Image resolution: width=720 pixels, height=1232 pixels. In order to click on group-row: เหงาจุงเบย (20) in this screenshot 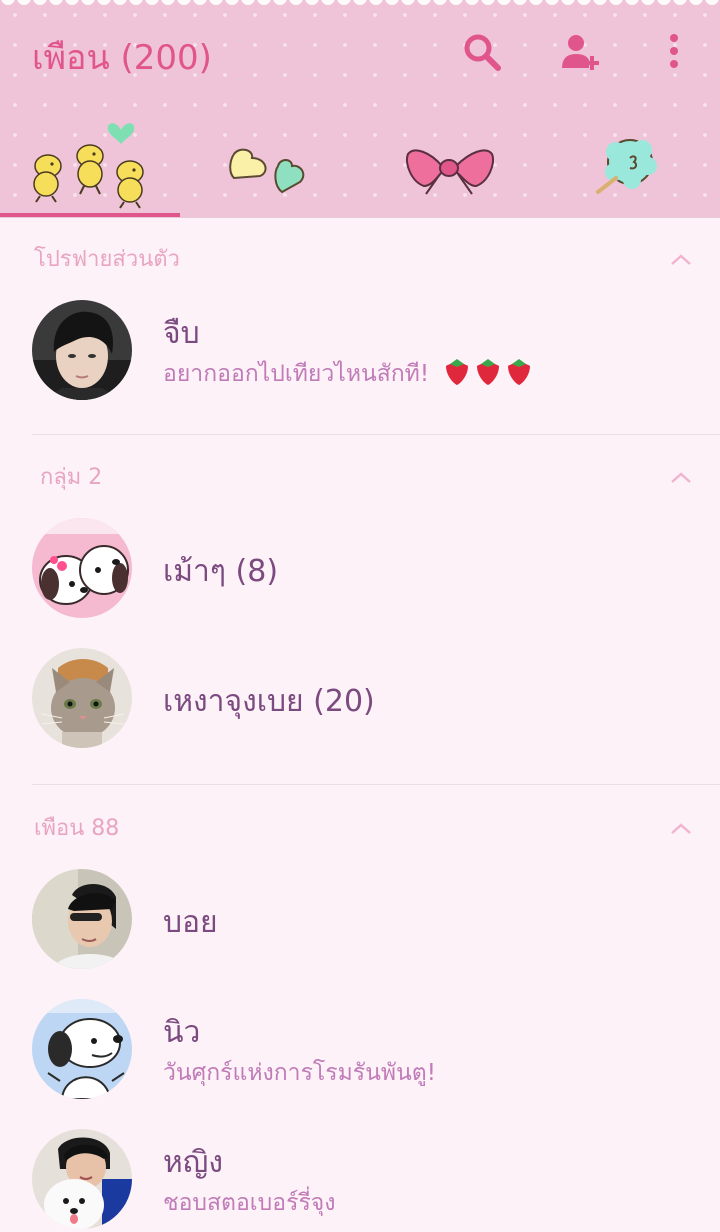, I will do `click(360, 698)`.